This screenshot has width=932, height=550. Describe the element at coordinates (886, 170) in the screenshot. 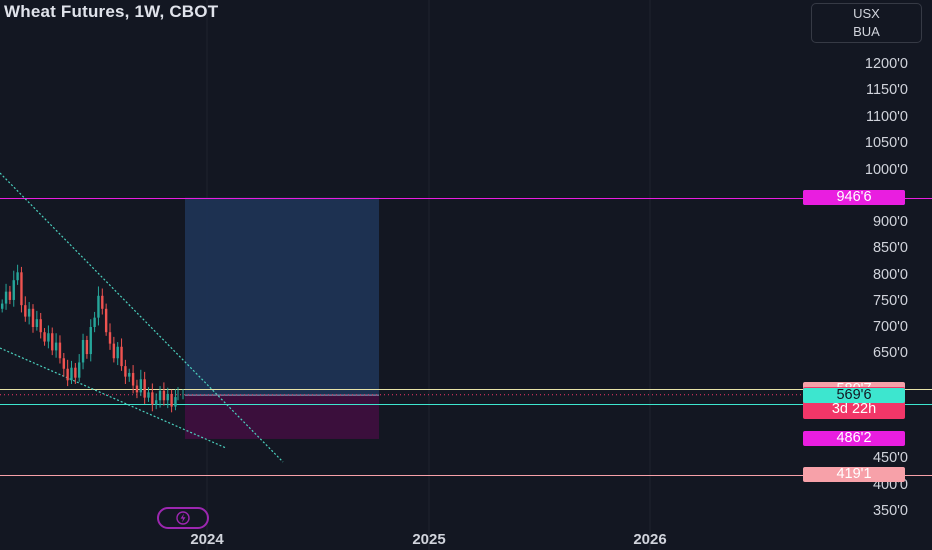

I see `price-tick-label: 1000'0` at that location.